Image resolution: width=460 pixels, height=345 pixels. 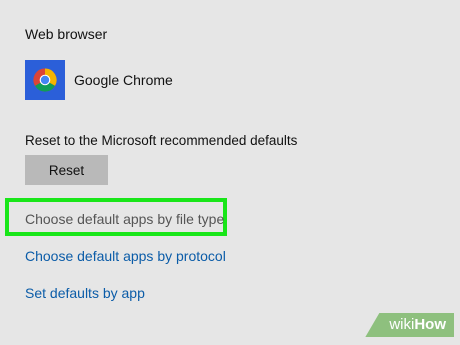 I want to click on choose-default-apps-by-file-type-link: Choose default apps by file type, so click(x=124, y=219).